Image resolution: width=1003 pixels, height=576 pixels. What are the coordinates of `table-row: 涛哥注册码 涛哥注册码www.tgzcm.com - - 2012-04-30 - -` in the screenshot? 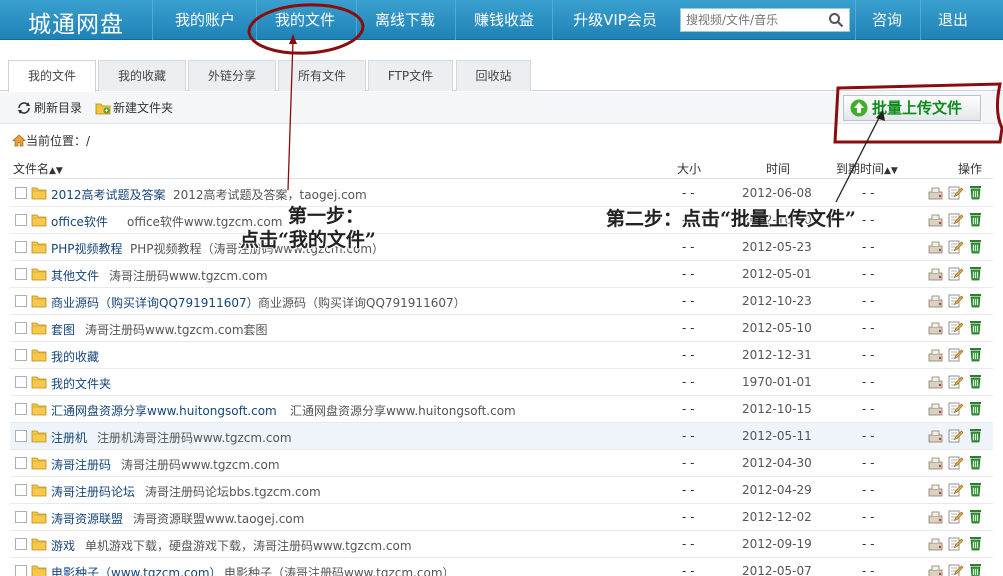 It's located at (501, 463).